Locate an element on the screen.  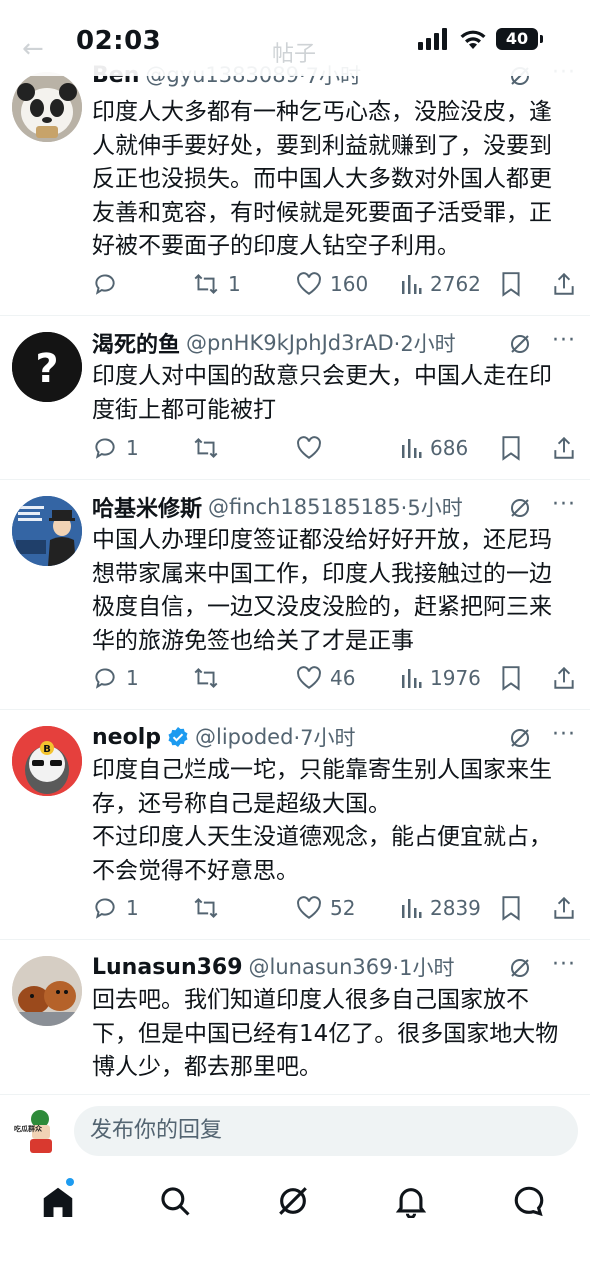
tweet-time: ·2小时 is located at coordinates (424, 344).